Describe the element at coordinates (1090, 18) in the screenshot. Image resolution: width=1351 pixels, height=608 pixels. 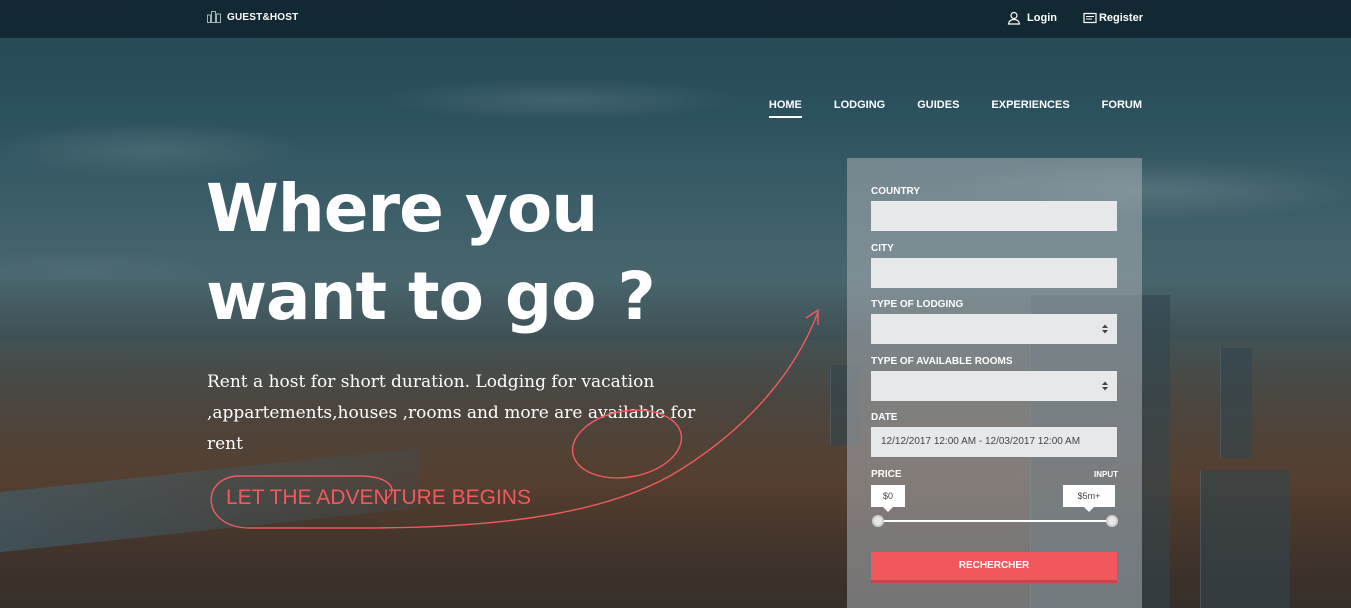
I see `form-icon` at that location.